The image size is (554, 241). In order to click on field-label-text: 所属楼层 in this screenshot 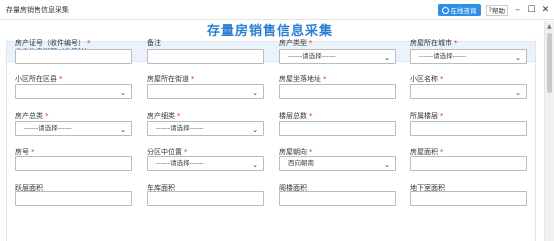, I will do `click(424, 116)`.